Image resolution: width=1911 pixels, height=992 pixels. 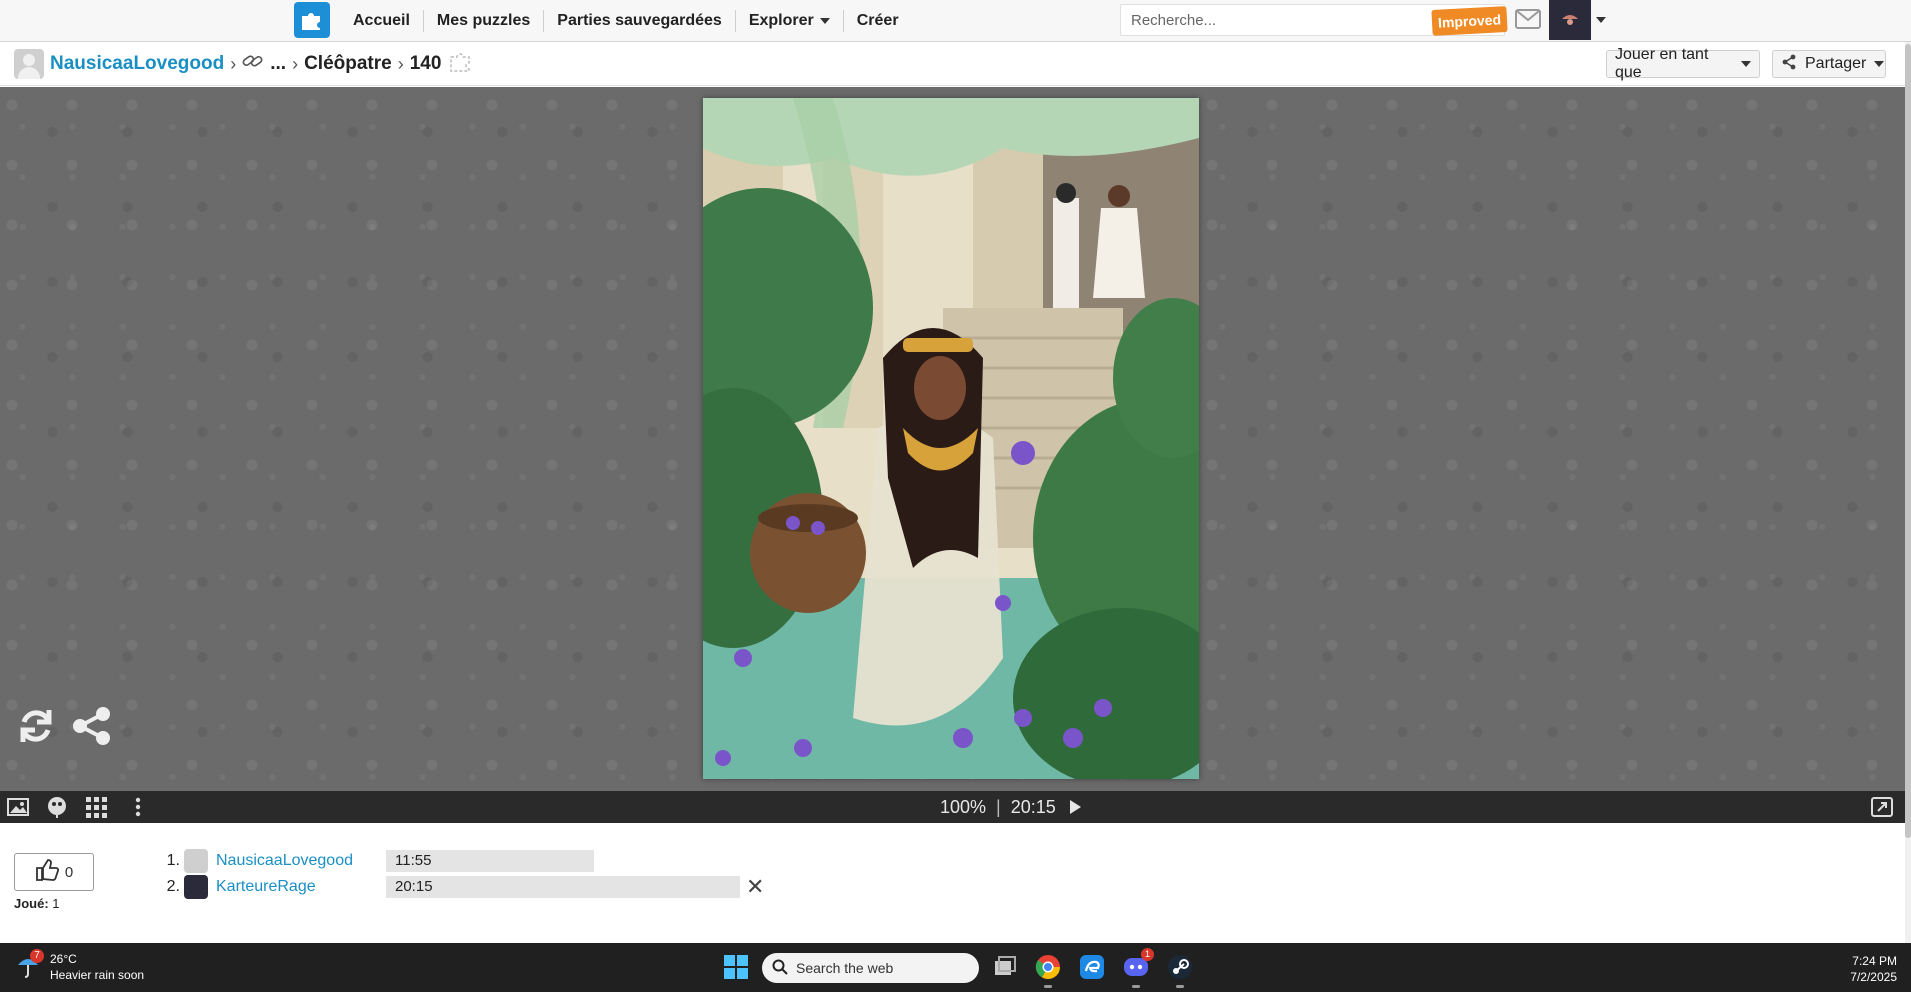 What do you see at coordinates (97, 967) in the screenshot?
I see `weather-text: 26°C Heavier rain soon` at bounding box center [97, 967].